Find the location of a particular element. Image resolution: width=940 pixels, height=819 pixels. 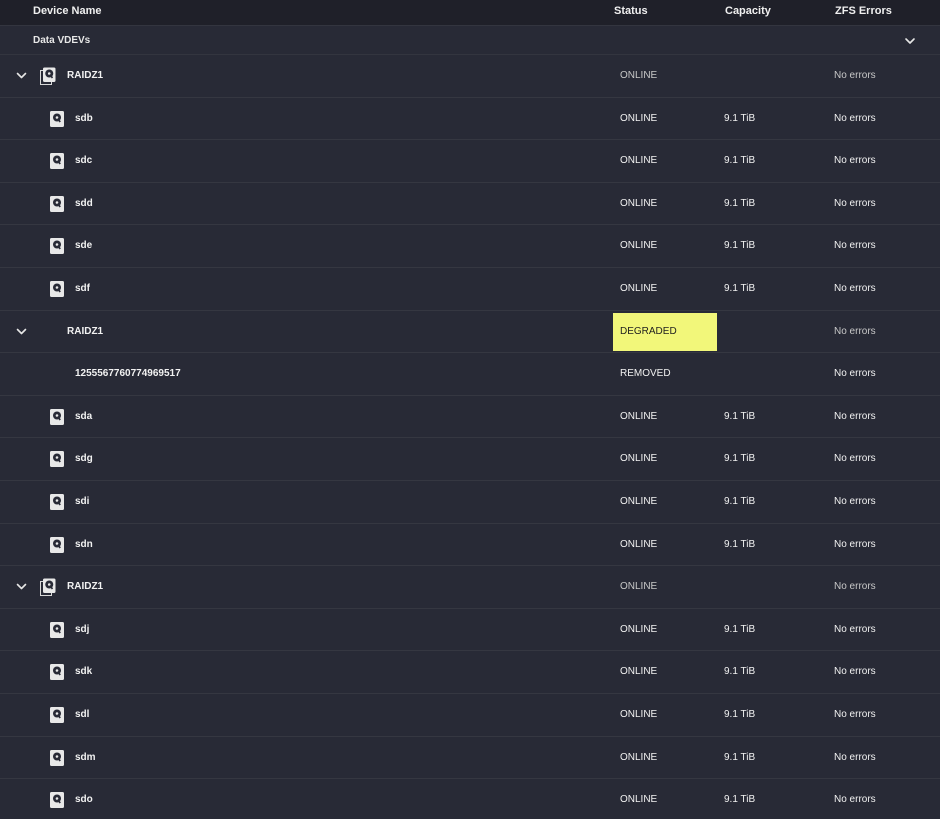

device-name: sdn is located at coordinates (84, 544).